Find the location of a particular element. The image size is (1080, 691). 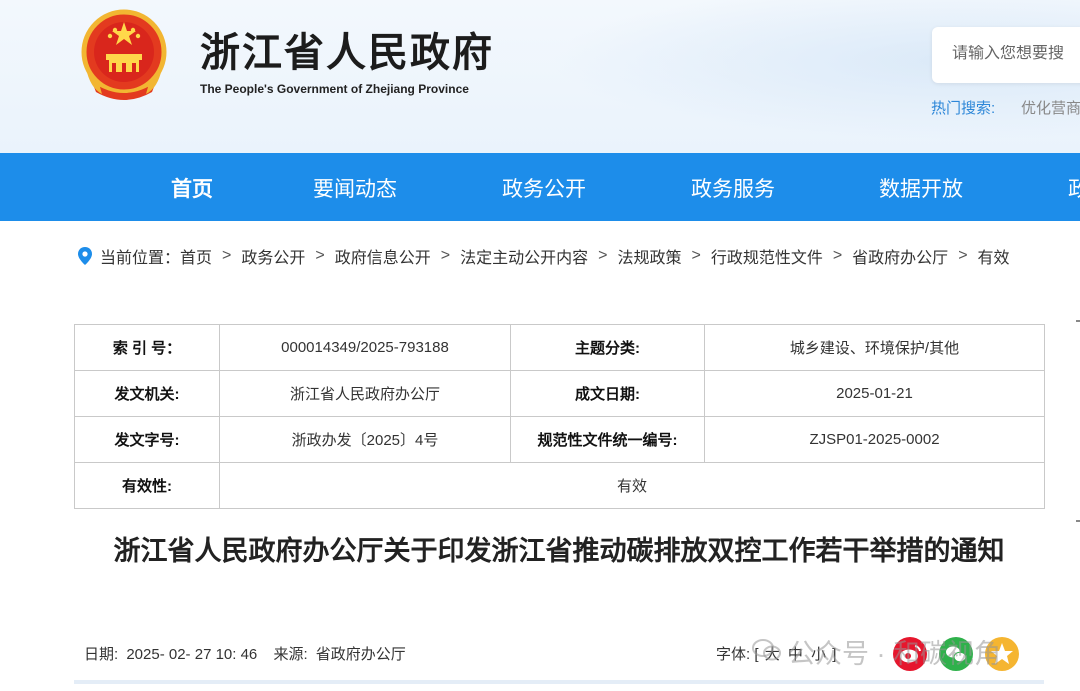

breadcrumb-item: 政务公开 is located at coordinates (273, 256).